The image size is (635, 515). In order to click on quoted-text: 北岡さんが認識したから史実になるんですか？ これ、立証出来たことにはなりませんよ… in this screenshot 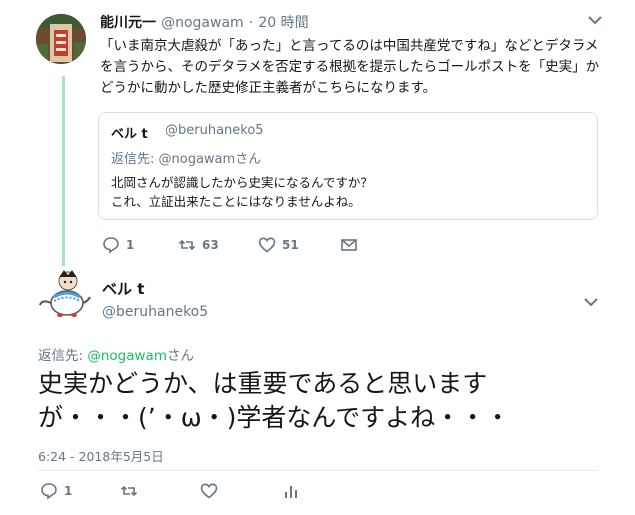, I will do `click(242, 192)`.